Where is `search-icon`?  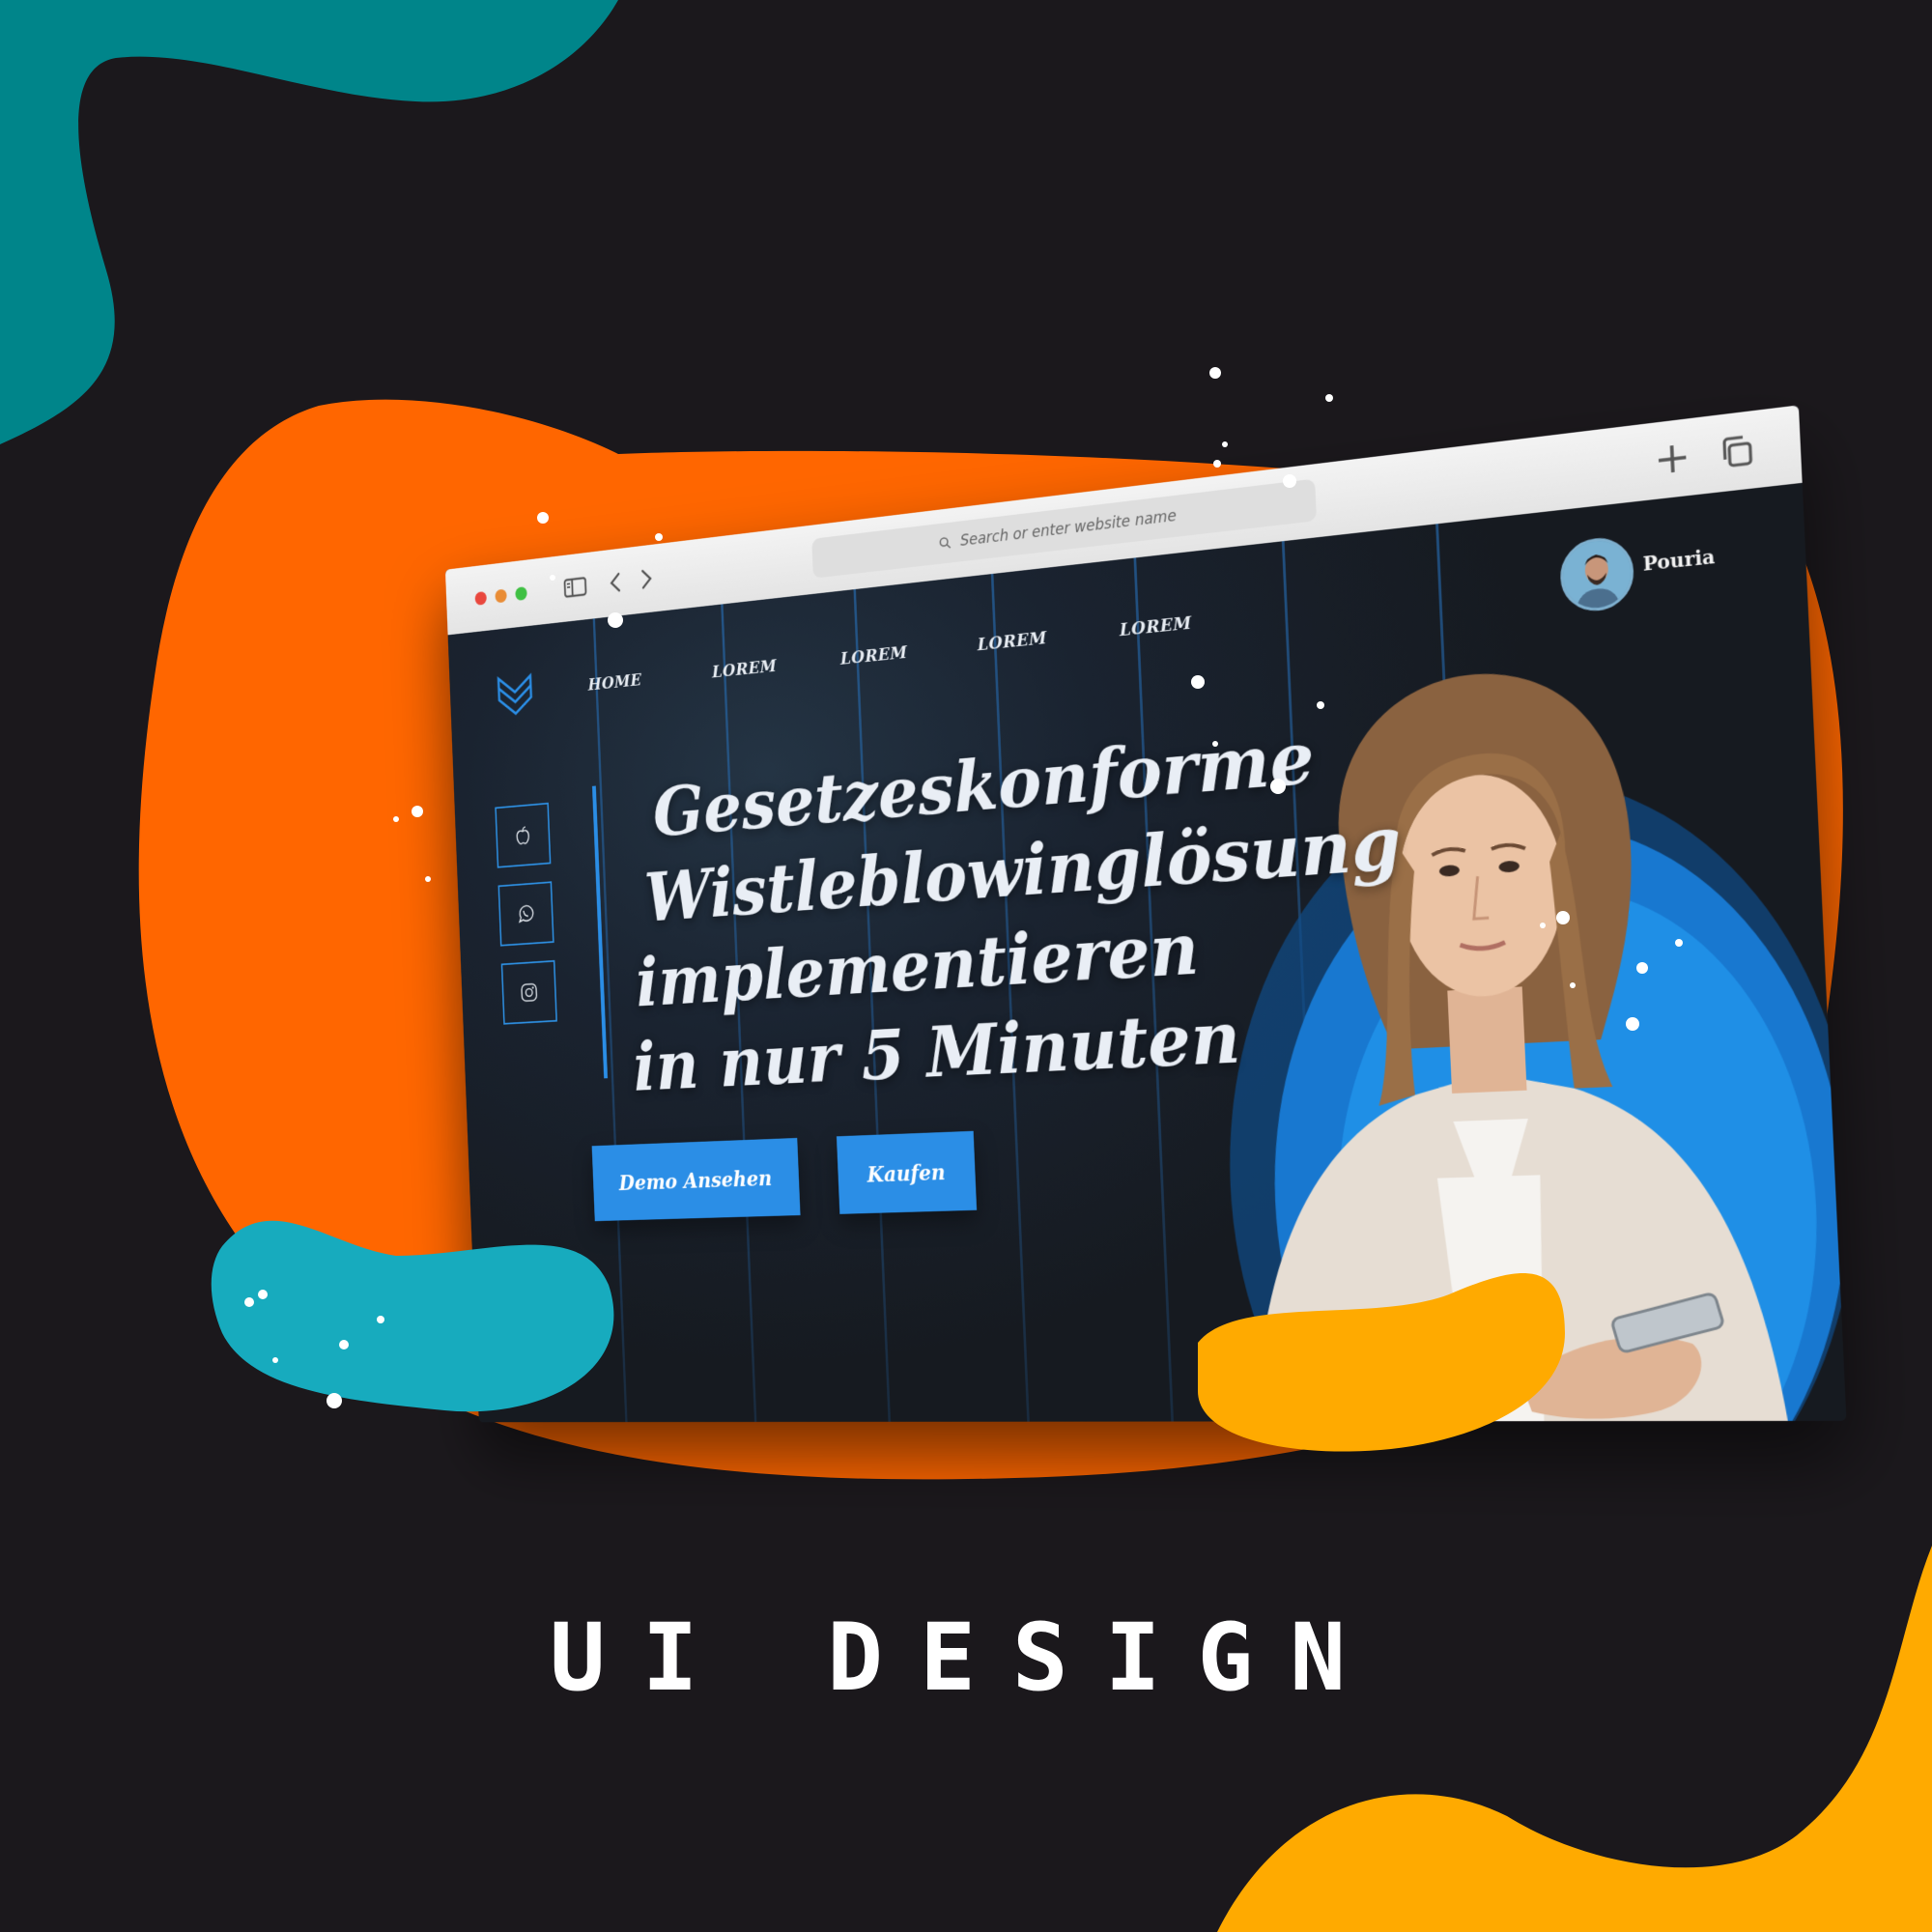
search-icon is located at coordinates (945, 543).